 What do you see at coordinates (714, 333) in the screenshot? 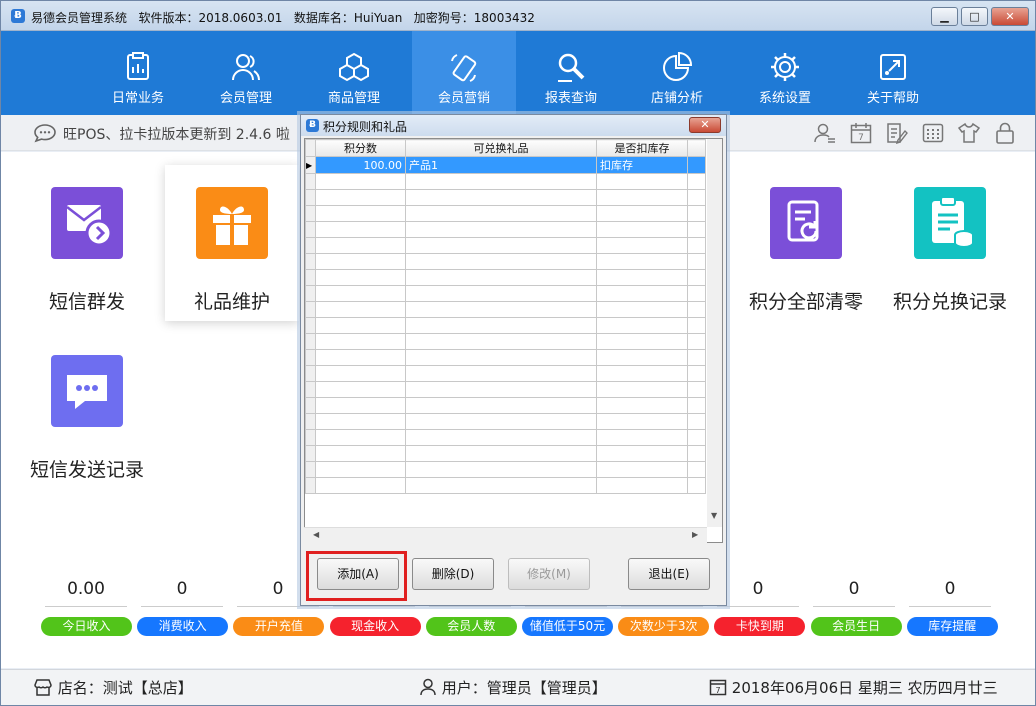
I see `vertical-scrollbar: ▼` at bounding box center [714, 333].